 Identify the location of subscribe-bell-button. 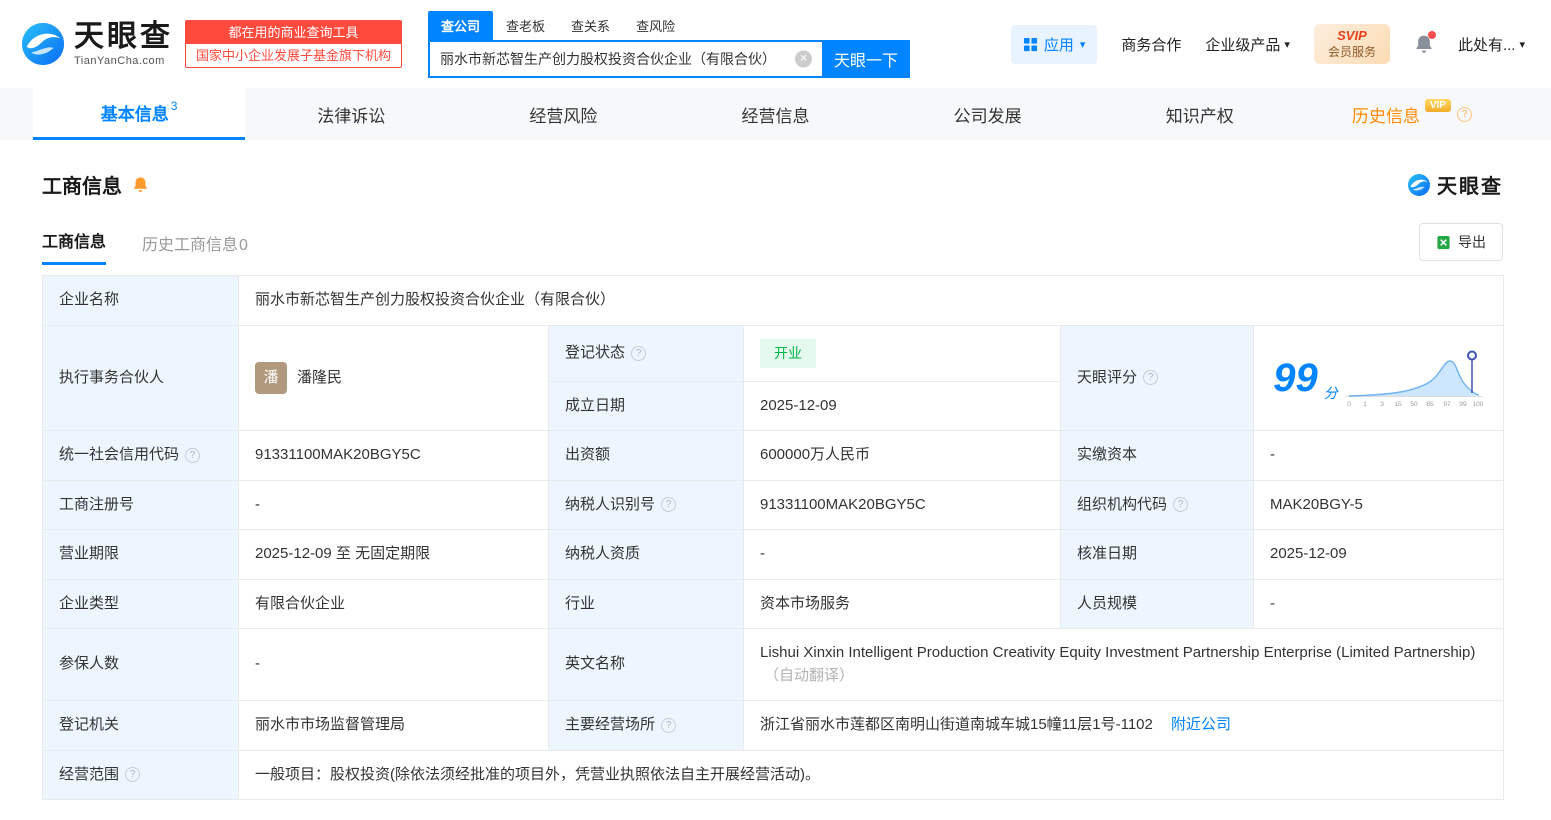
(140, 184).